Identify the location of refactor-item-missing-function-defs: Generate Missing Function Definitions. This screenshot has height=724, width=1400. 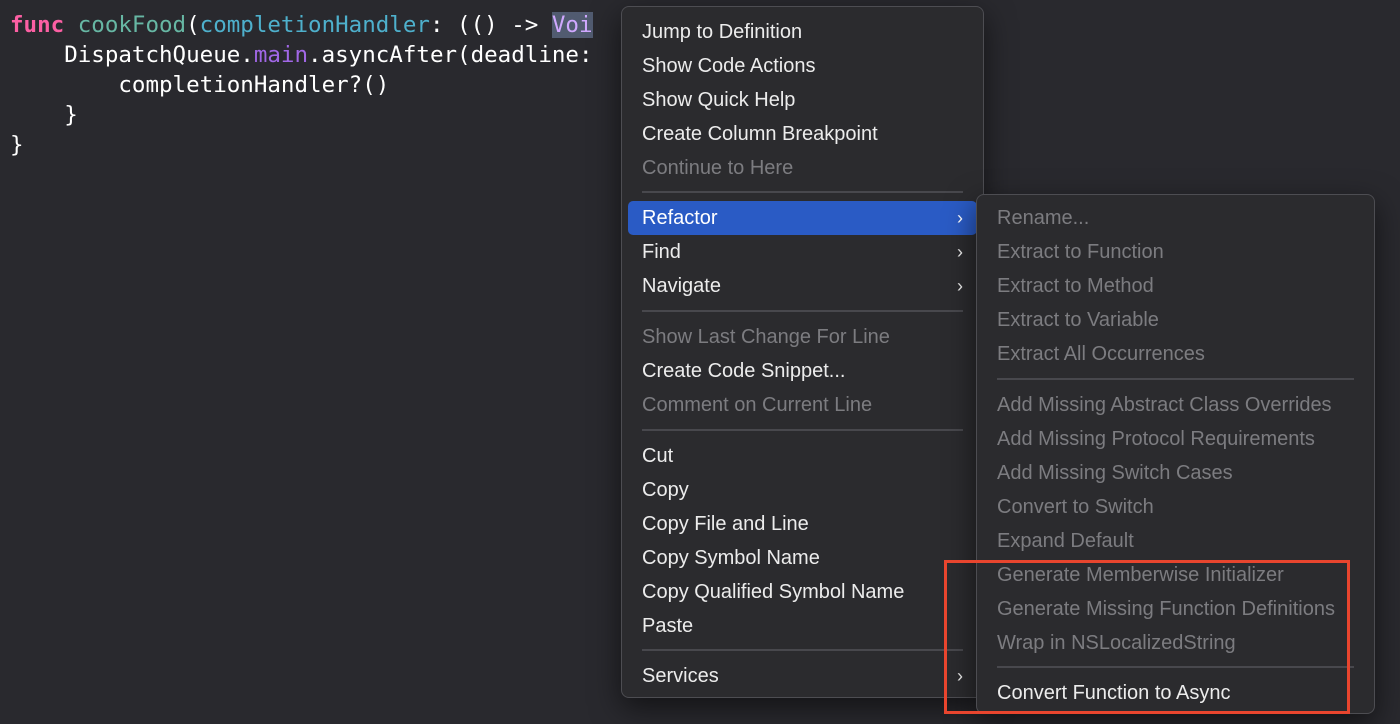
(1175, 609).